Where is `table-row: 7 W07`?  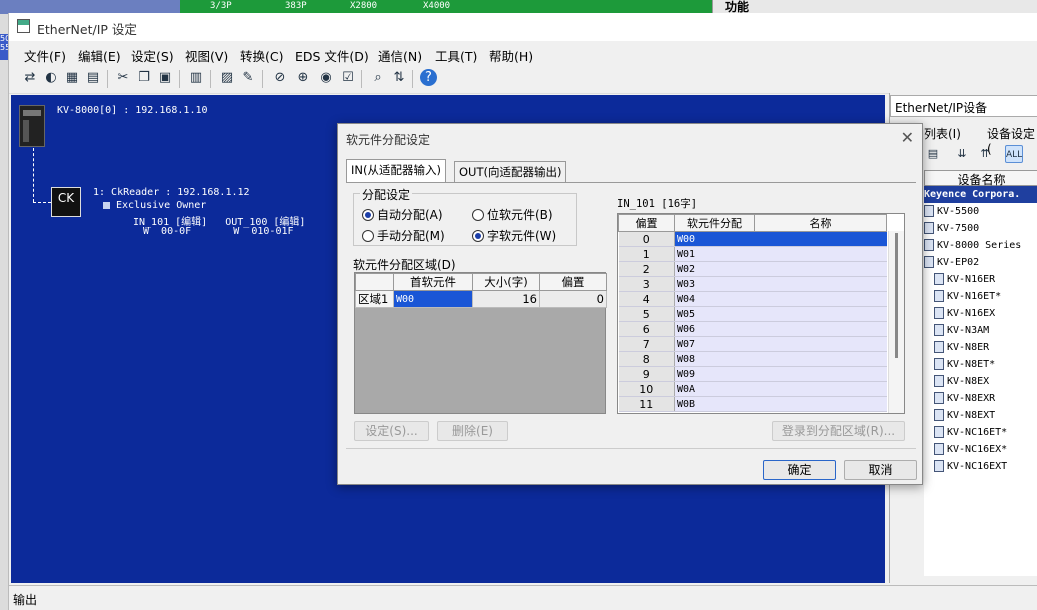
table-row: 7 W07 is located at coordinates (752, 344).